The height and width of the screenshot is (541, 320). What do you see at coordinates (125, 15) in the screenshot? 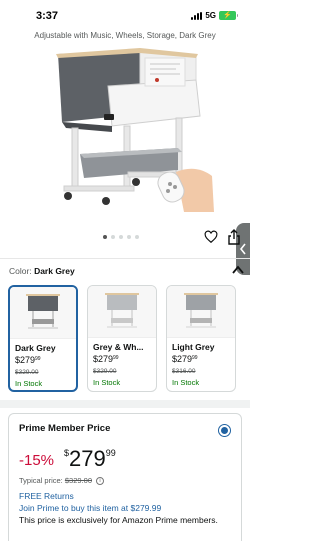
I see `status-bar: 3:37 5G ⚡` at bounding box center [125, 15].